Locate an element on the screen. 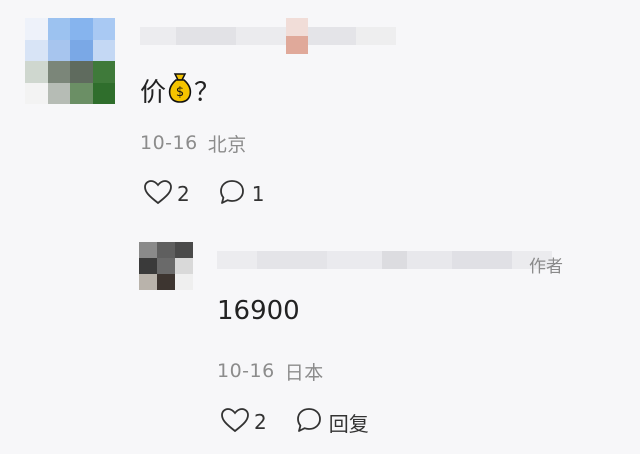  comment-text: 价 $ ？ is located at coordinates (180, 90).